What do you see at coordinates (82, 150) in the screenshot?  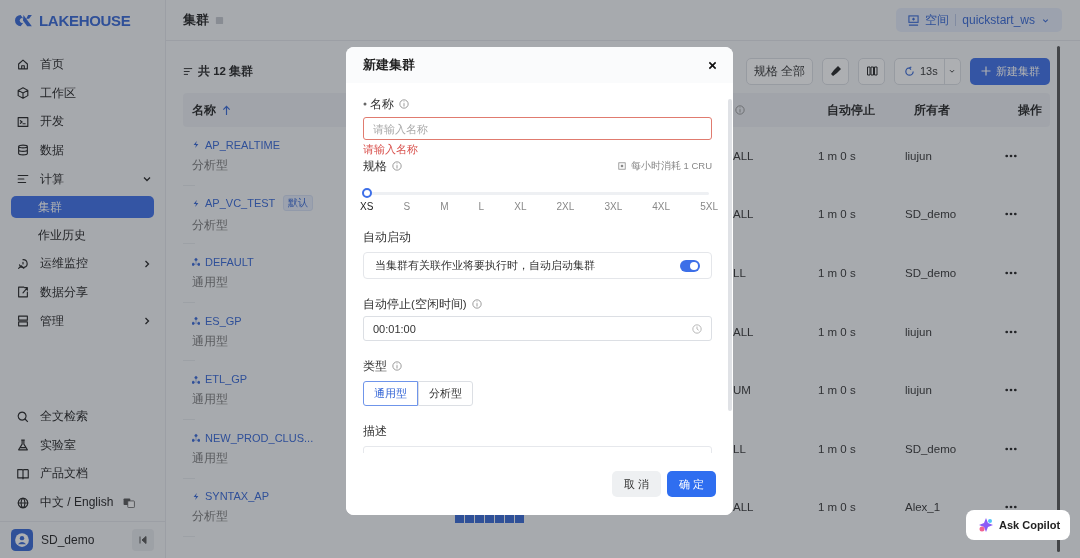 I see `nav-item: 数据` at bounding box center [82, 150].